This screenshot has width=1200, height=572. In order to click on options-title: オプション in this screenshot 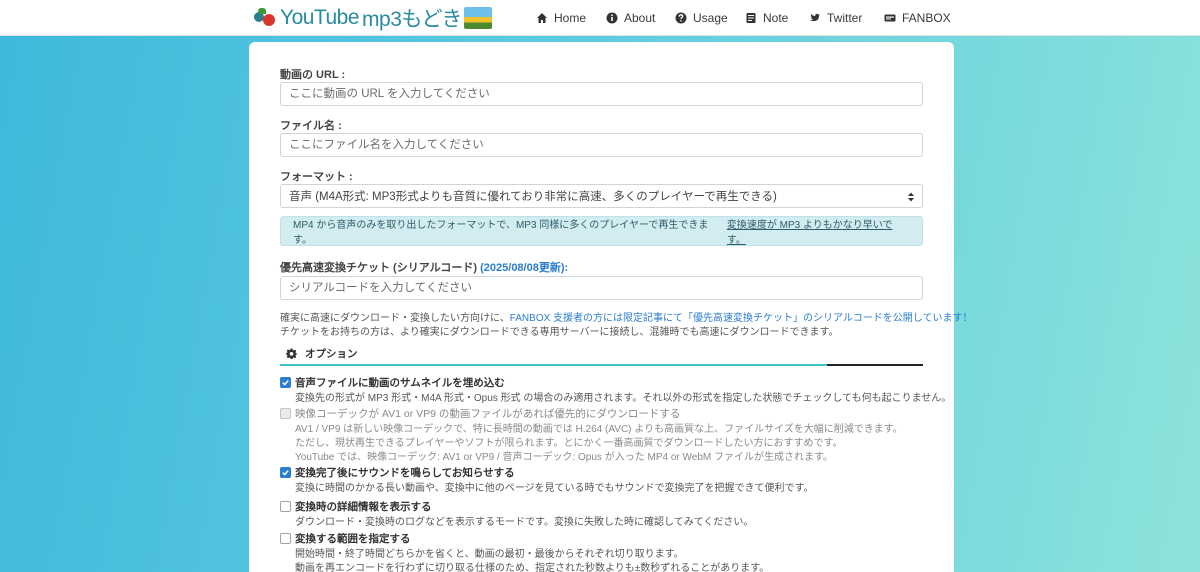, I will do `click(322, 353)`.